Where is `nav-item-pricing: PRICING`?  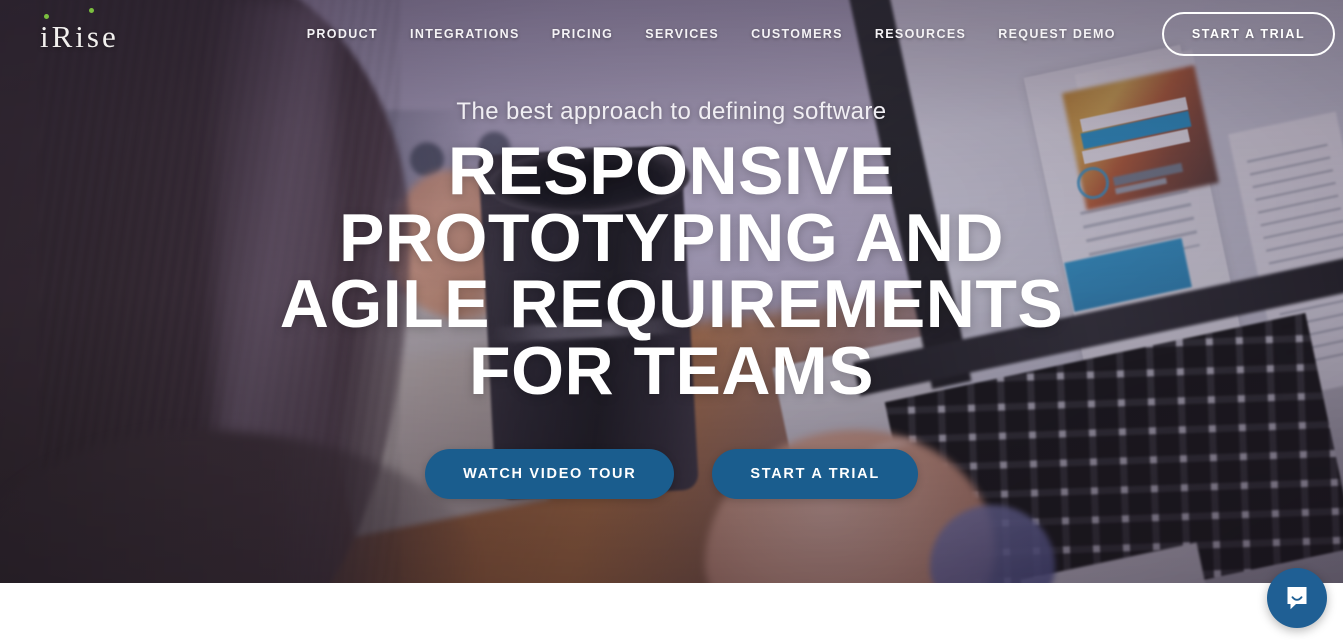 nav-item-pricing: PRICING is located at coordinates (583, 34).